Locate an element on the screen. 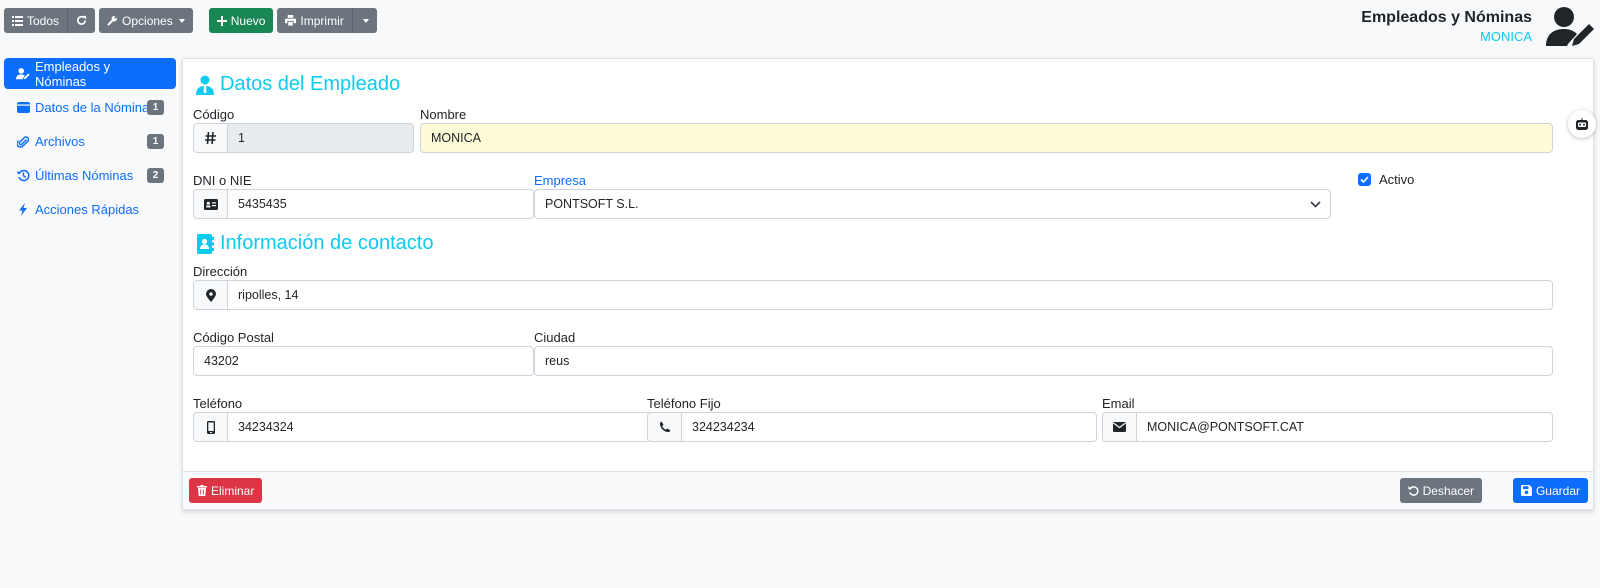 This screenshot has width=1600, height=588. user-tie-icon is located at coordinates (205, 85).